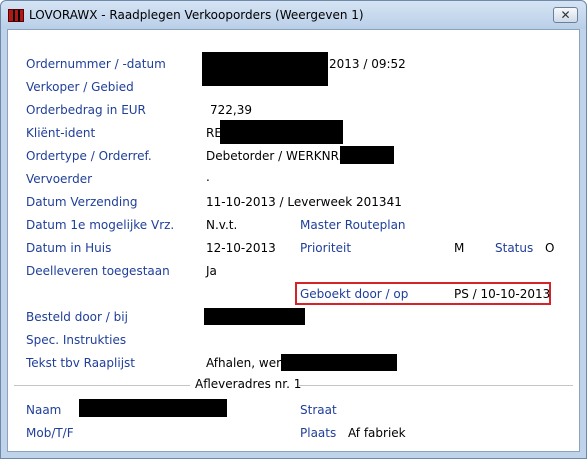 This screenshot has height=459, width=587. Describe the element at coordinates (82, 202) in the screenshot. I see `label-datum-verzending: Datum Verzending` at that location.